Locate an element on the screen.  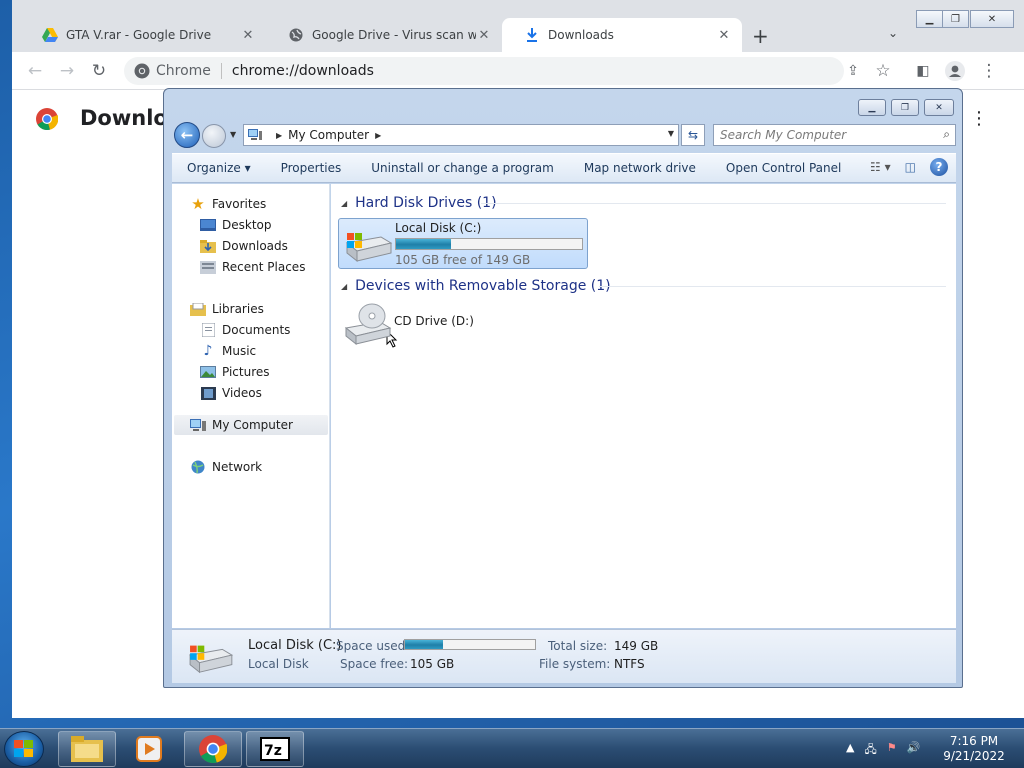
nav-libraries: Libraries is located at coordinates (227, 309).